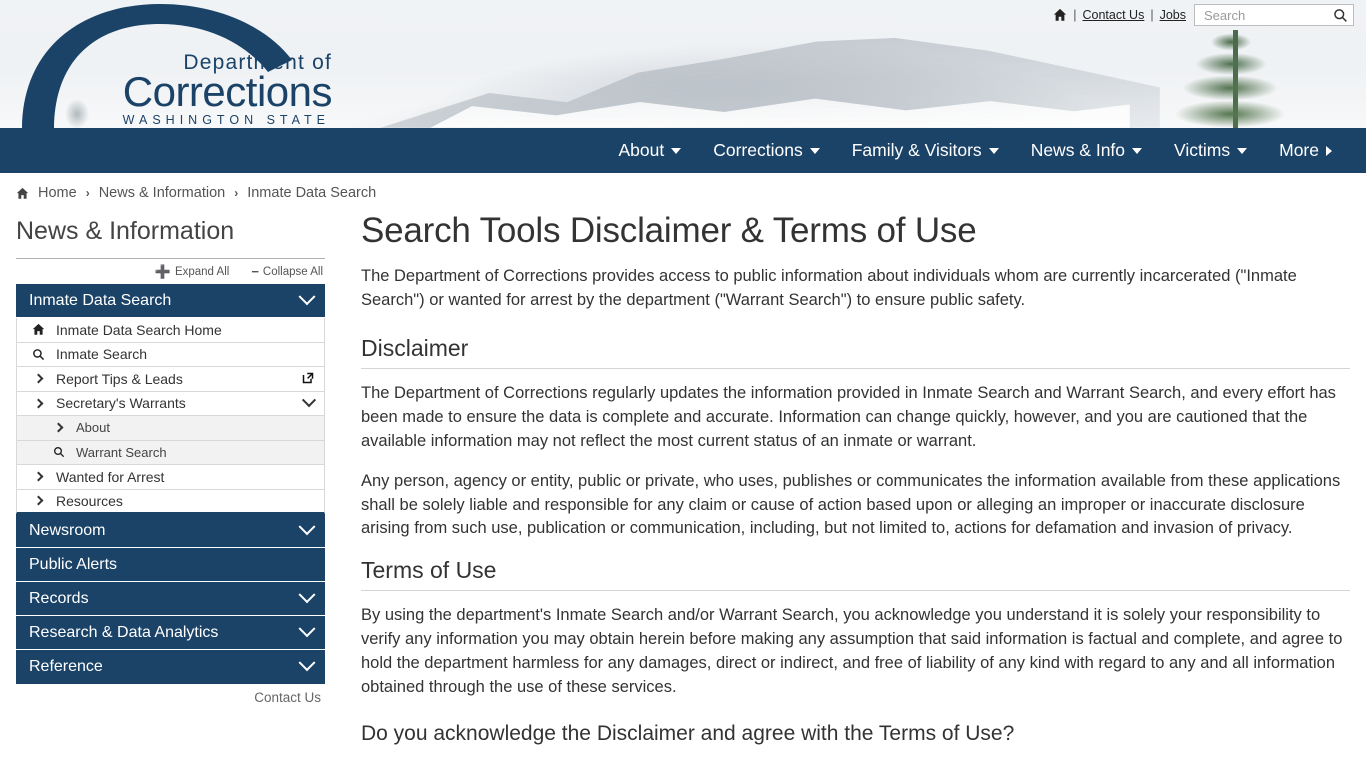 This screenshot has width=1366, height=768. I want to click on nav-label: Corrections, so click(758, 150).